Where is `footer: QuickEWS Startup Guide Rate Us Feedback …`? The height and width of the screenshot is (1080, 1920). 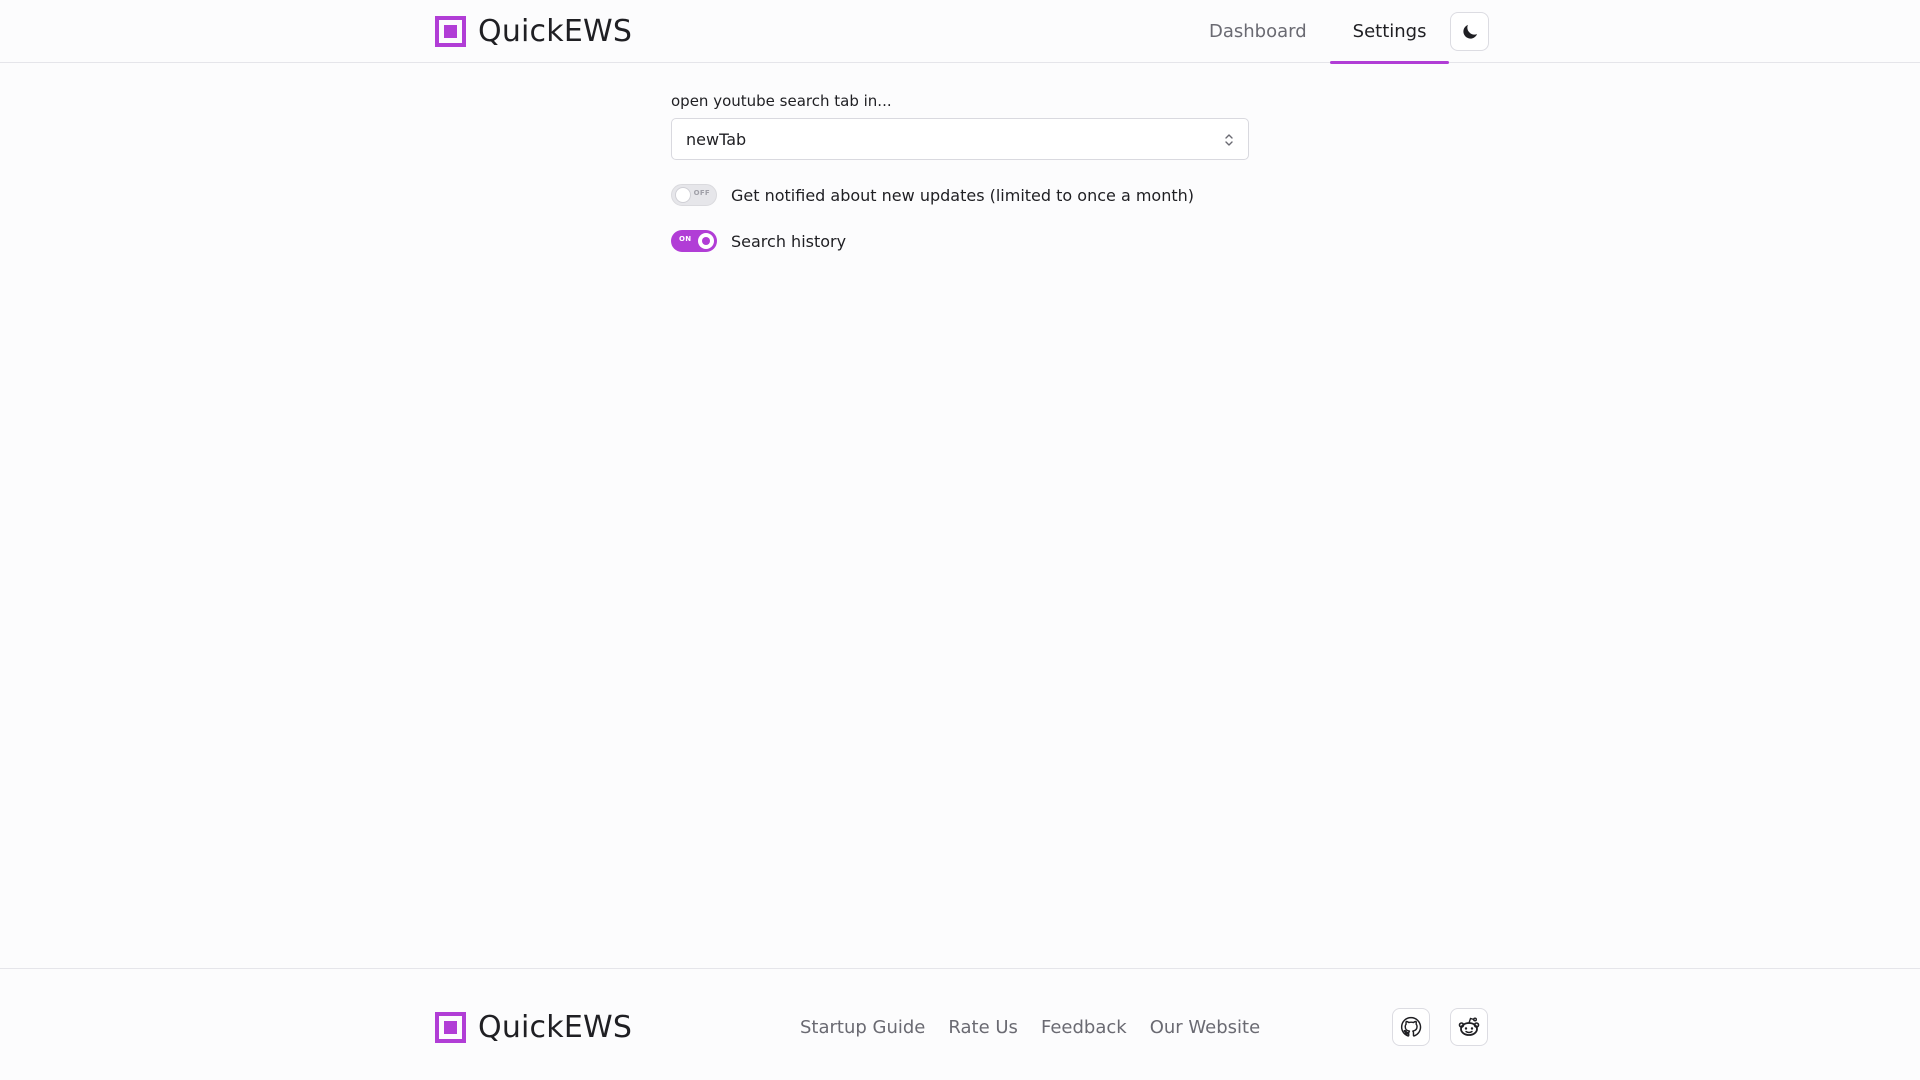
footer: QuickEWS Startup Guide Rate Us Feedback … is located at coordinates (960, 1024).